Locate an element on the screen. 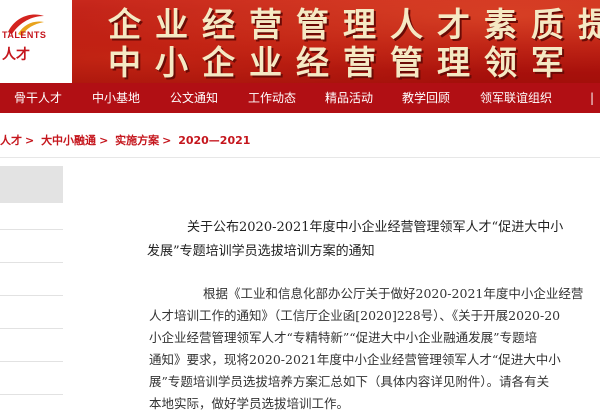  nav-item-notices: 公文通知 is located at coordinates (194, 98).